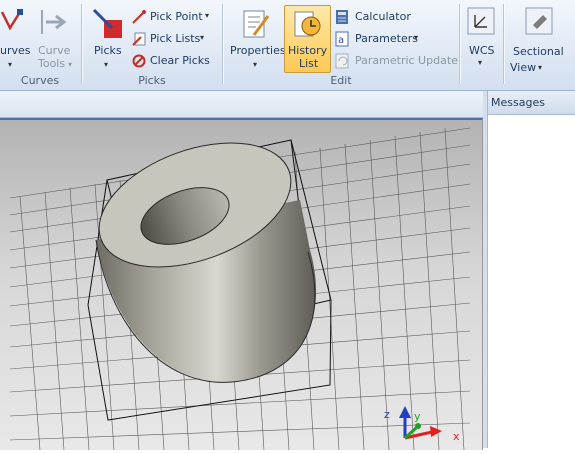 The height and width of the screenshot is (454, 575). I want to click on pick-lists-icon, so click(139, 39).